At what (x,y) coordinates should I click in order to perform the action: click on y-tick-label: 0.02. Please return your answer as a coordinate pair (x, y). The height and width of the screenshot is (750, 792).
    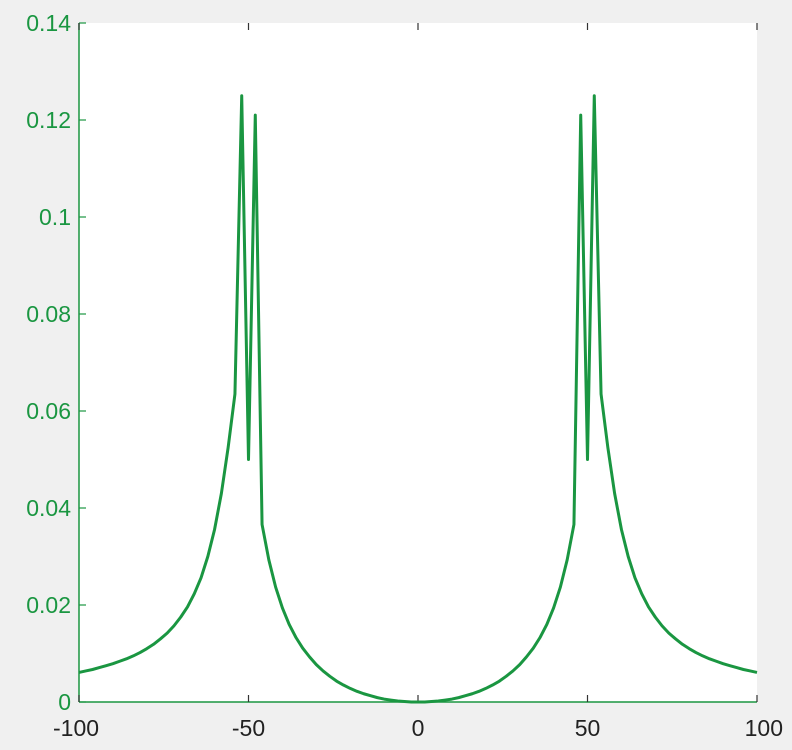
    Looking at the image, I should click on (48, 605).